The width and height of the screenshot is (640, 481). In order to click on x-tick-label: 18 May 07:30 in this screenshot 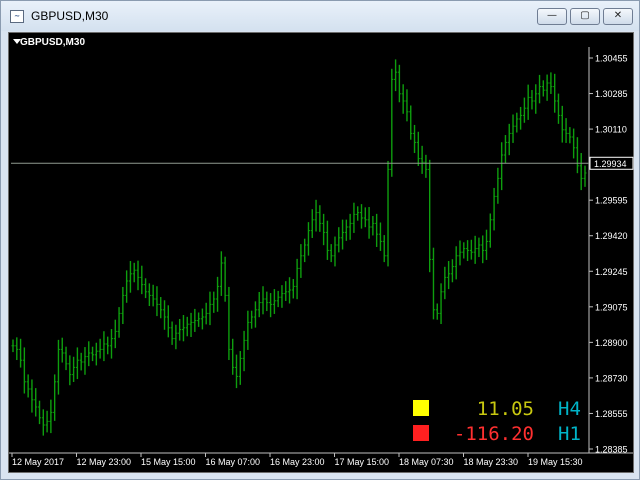, I will do `click(426, 462)`.